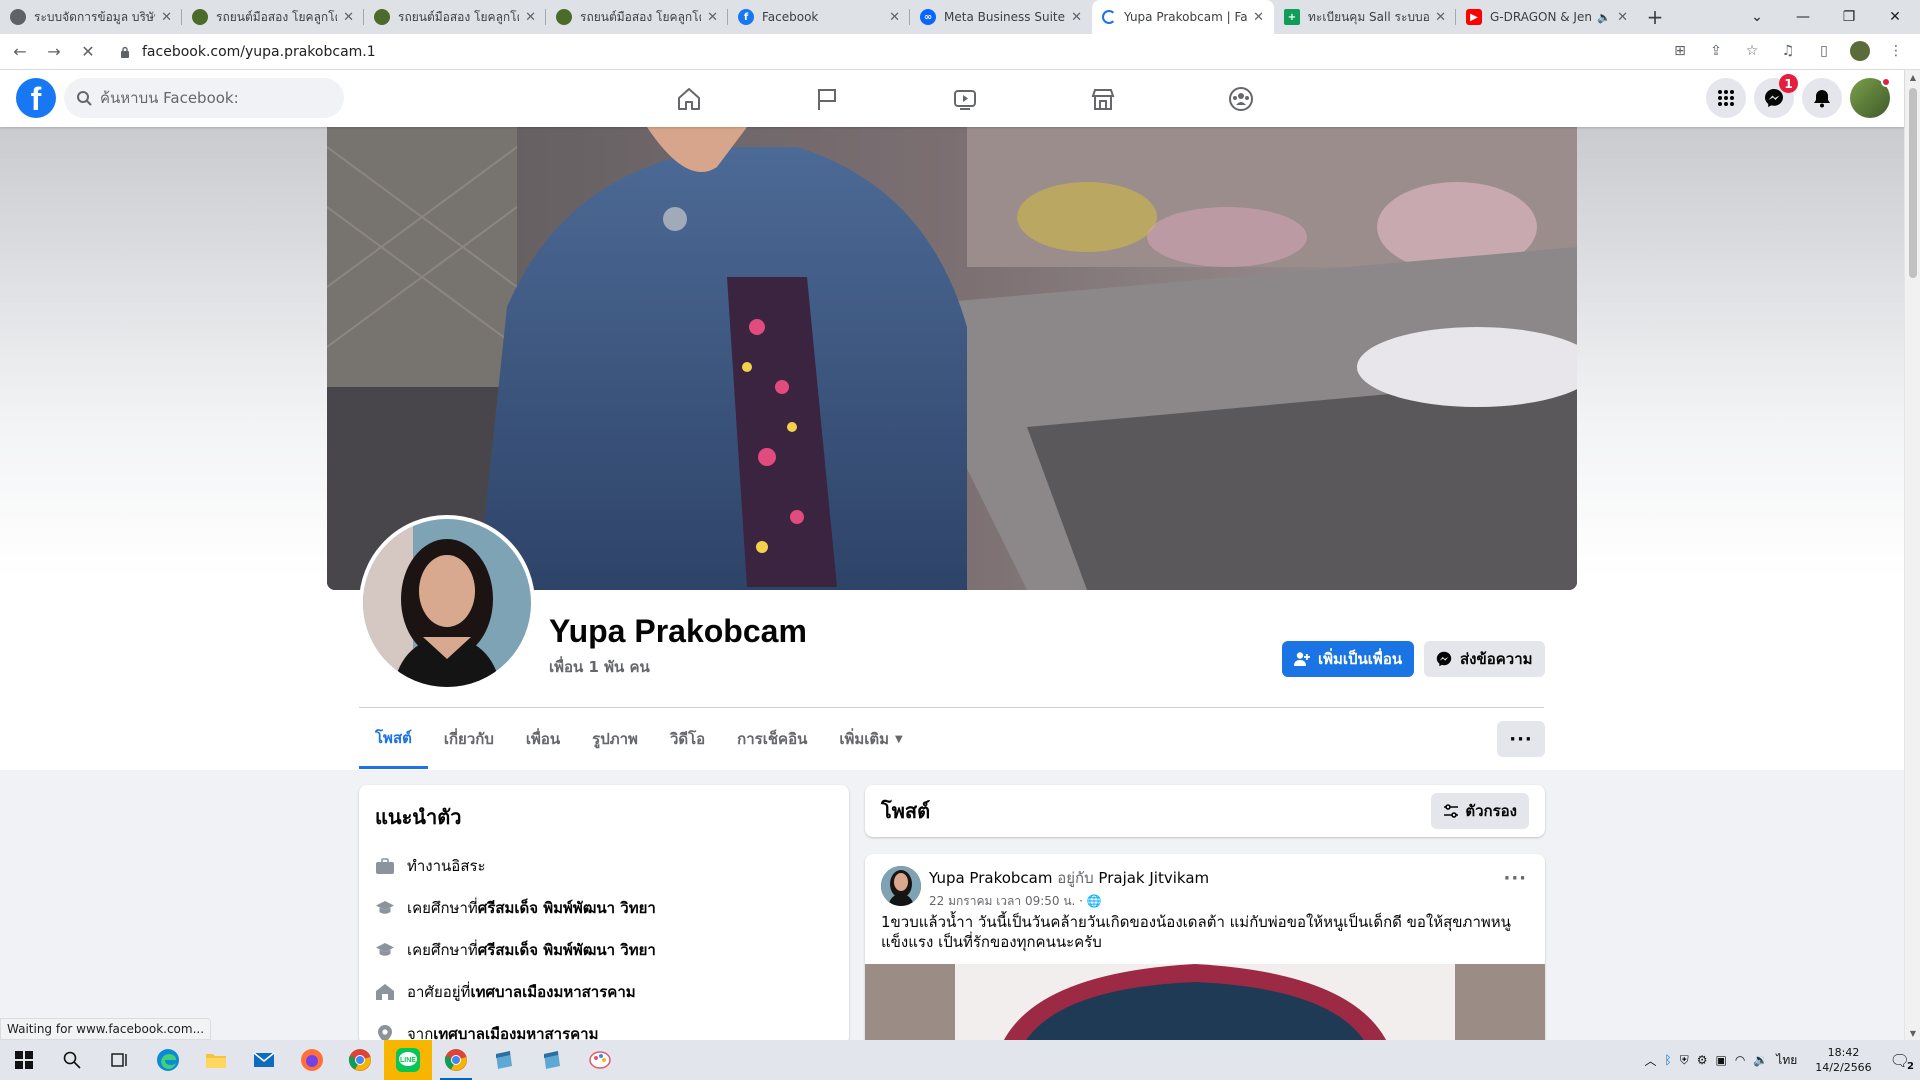  Describe the element at coordinates (1721, 1060) in the screenshot. I see `display-icon: ▣` at that location.